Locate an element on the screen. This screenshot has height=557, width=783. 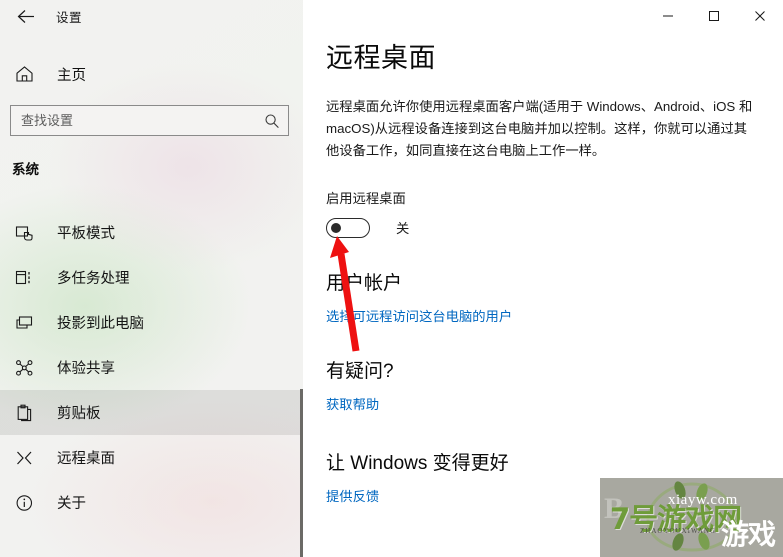
sidebar-item-tablet-mode: 平板模式 is located at coordinates (151, 232).